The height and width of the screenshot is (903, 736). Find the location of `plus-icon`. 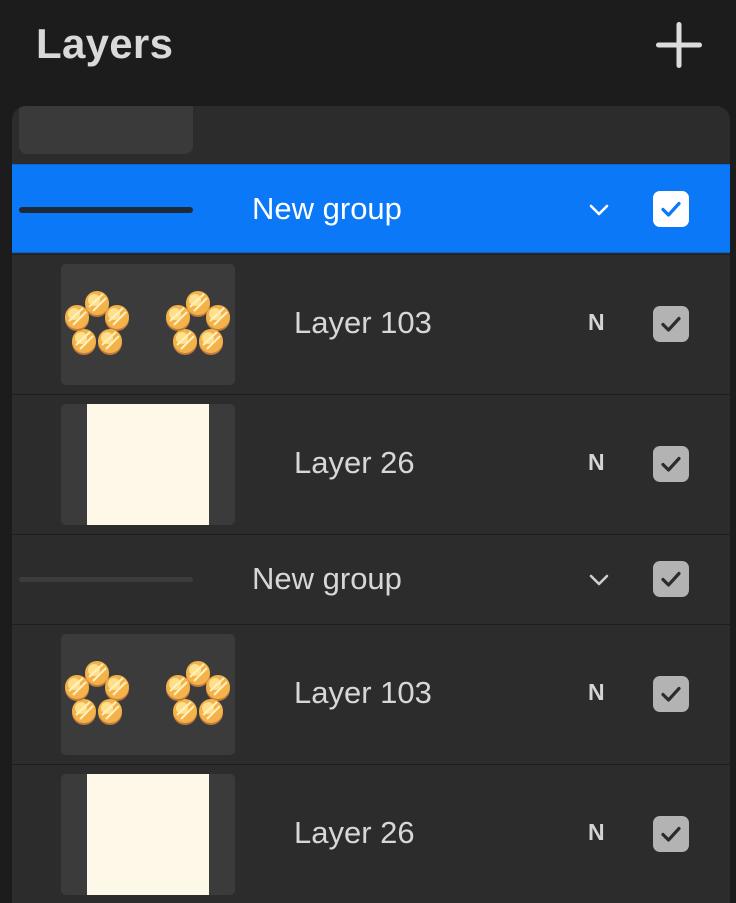

plus-icon is located at coordinates (679, 45).